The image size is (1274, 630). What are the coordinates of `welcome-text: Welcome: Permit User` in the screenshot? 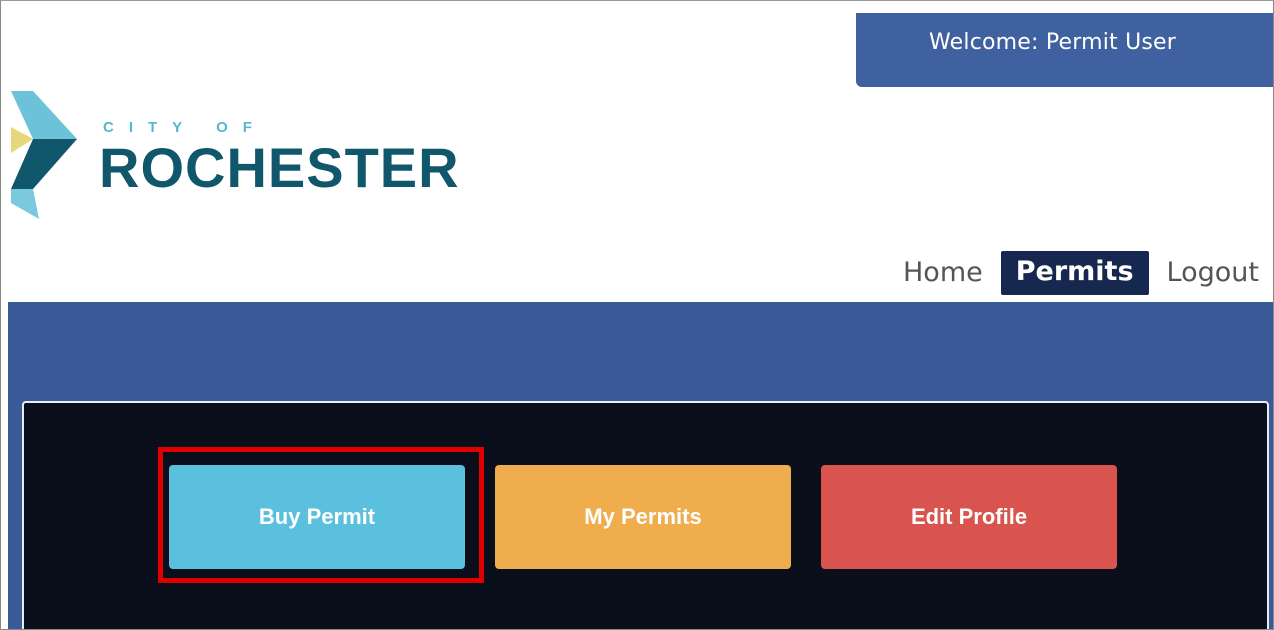 It's located at (1053, 42).